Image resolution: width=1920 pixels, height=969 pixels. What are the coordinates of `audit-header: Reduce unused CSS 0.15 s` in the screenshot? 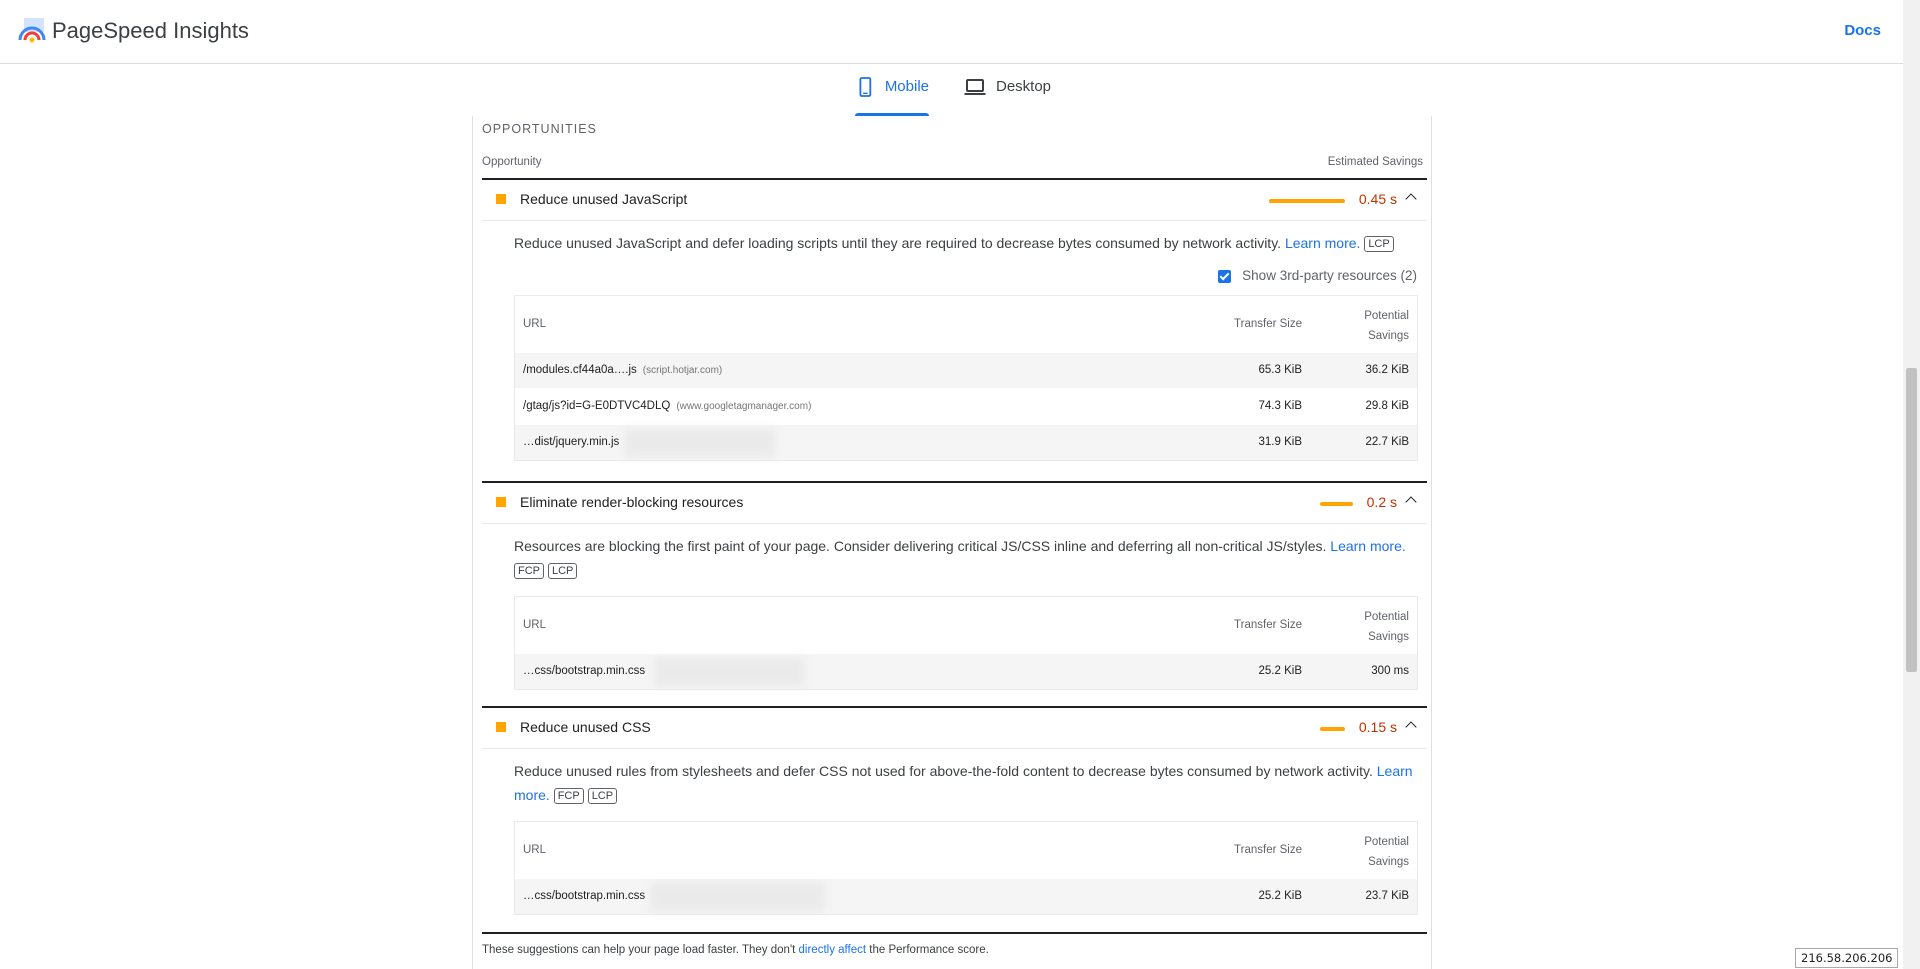 It's located at (954, 727).